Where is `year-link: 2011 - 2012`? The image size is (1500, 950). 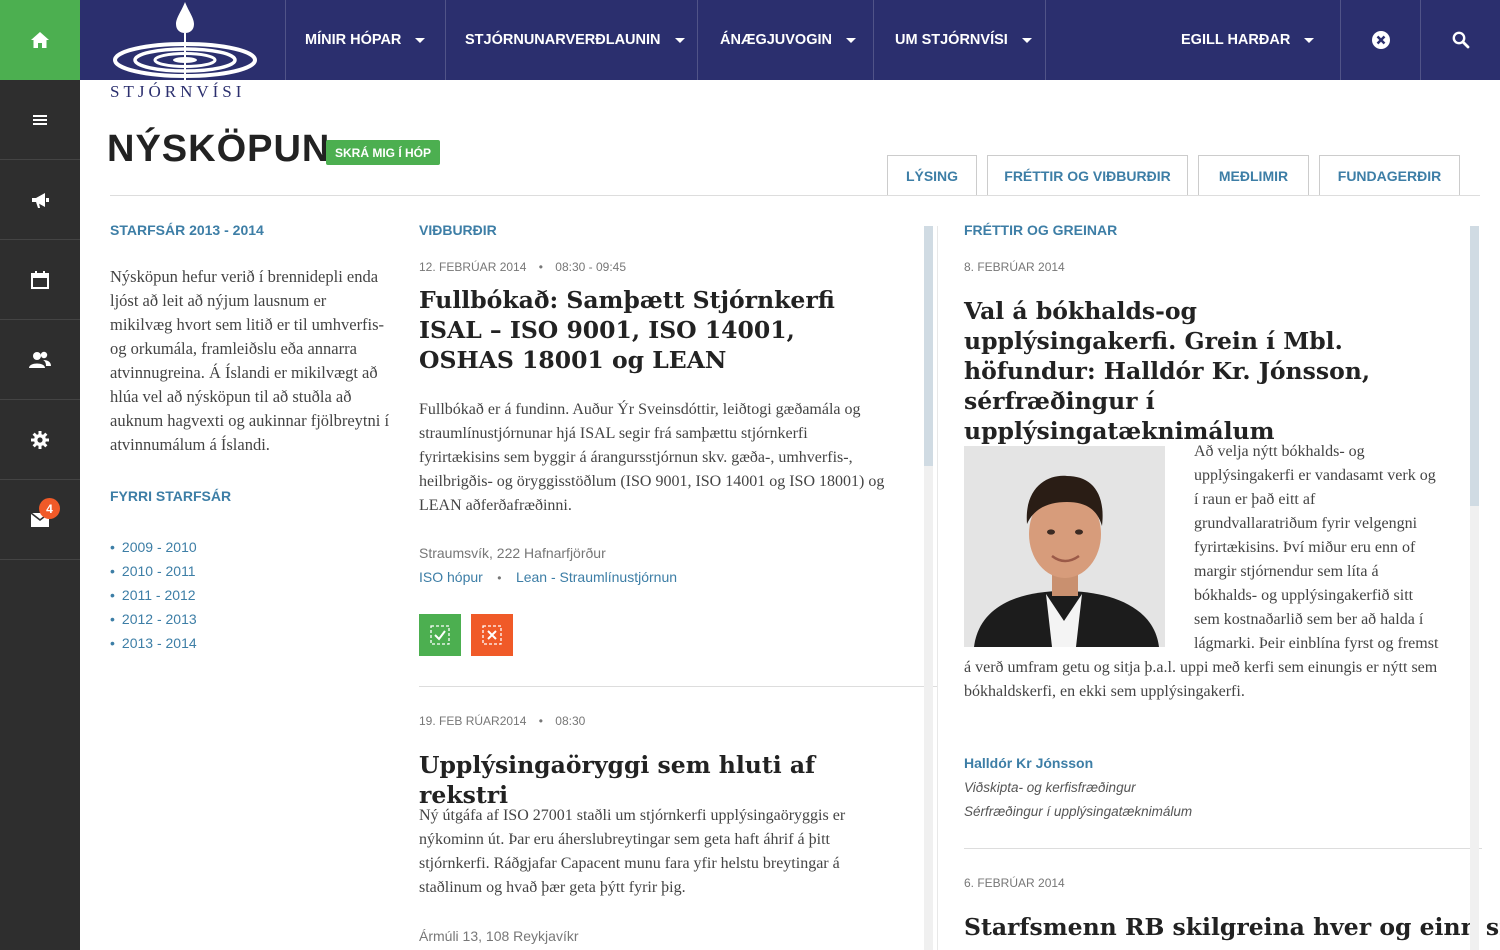
year-link: 2011 - 2012 is located at coordinates (250, 595).